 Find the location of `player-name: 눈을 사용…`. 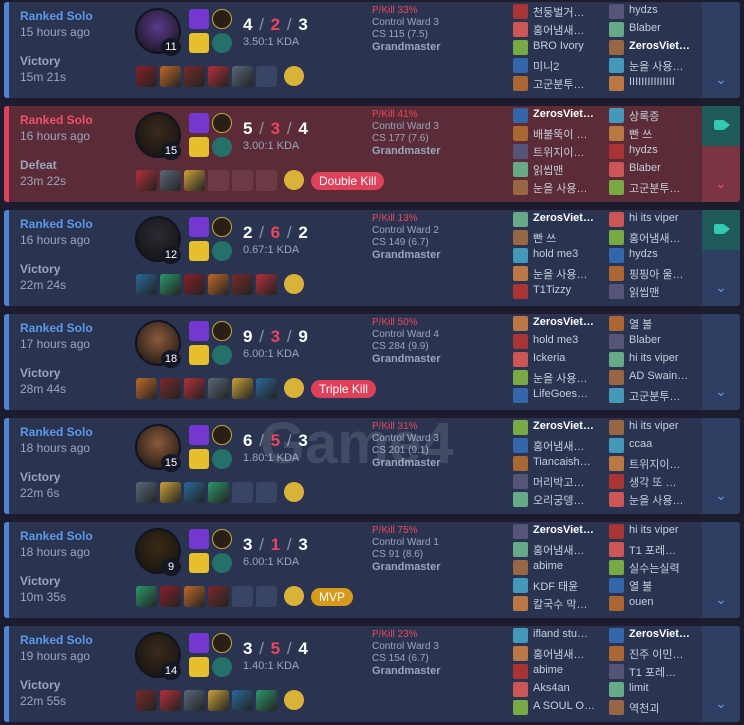

player-name: 눈을 사용… is located at coordinates (570, 188).